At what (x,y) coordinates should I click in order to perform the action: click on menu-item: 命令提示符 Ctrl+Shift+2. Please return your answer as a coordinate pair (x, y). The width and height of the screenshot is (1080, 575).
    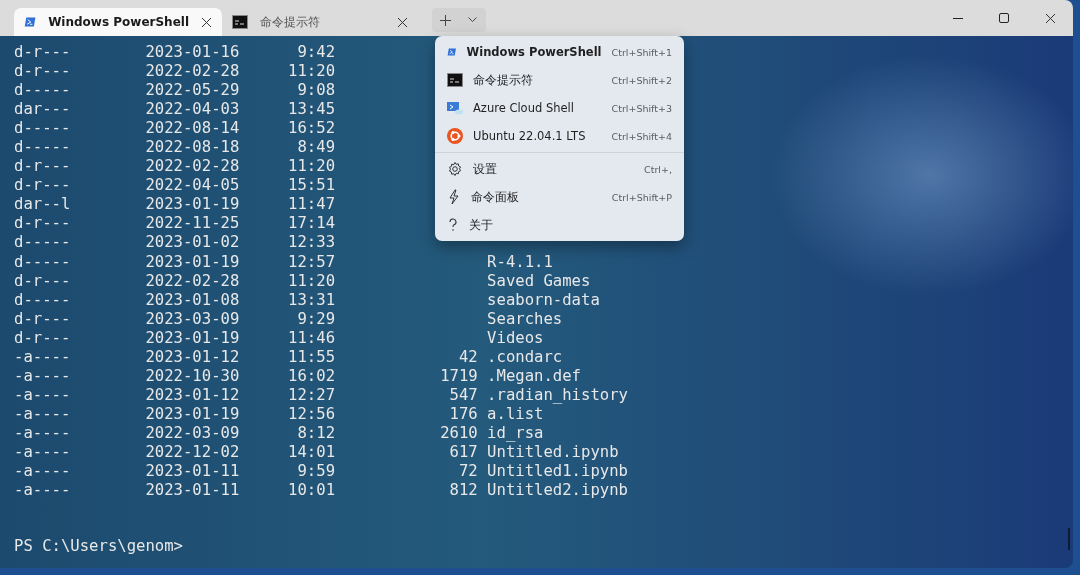
    Looking at the image, I should click on (559, 80).